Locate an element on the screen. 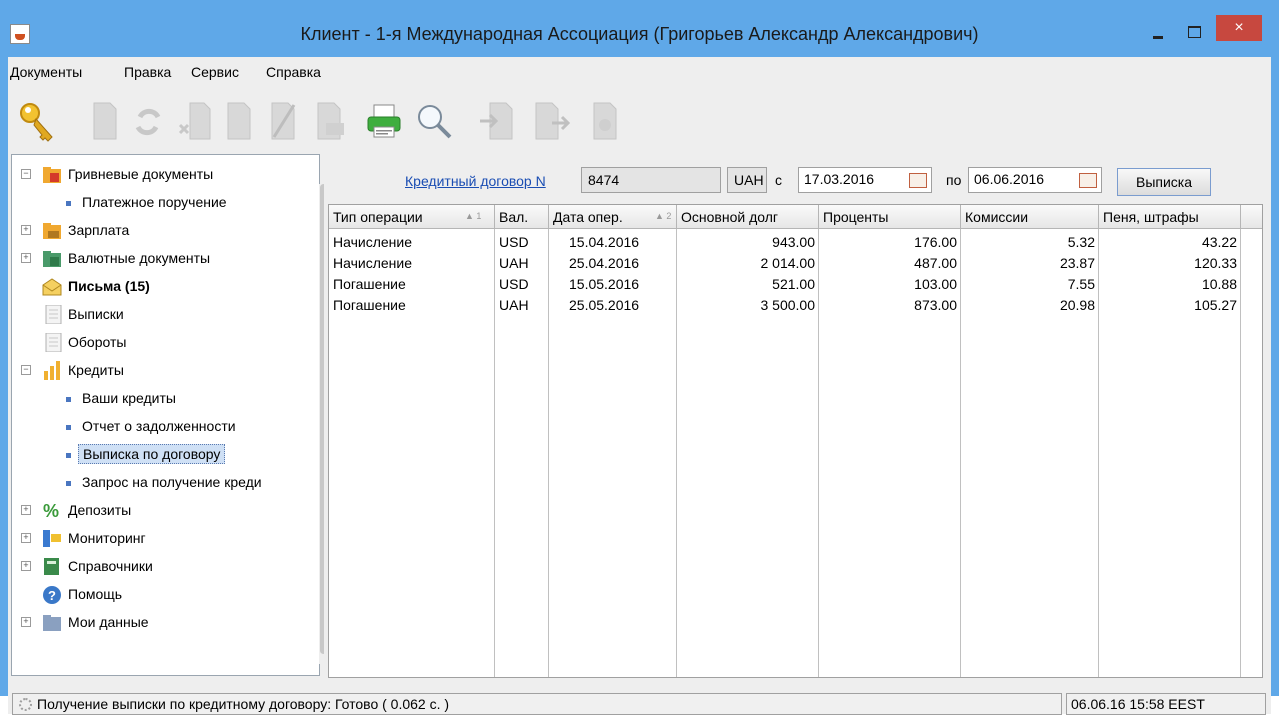 The image size is (1279, 715). cell-date: 25.05.2016 is located at coordinates (604, 305).